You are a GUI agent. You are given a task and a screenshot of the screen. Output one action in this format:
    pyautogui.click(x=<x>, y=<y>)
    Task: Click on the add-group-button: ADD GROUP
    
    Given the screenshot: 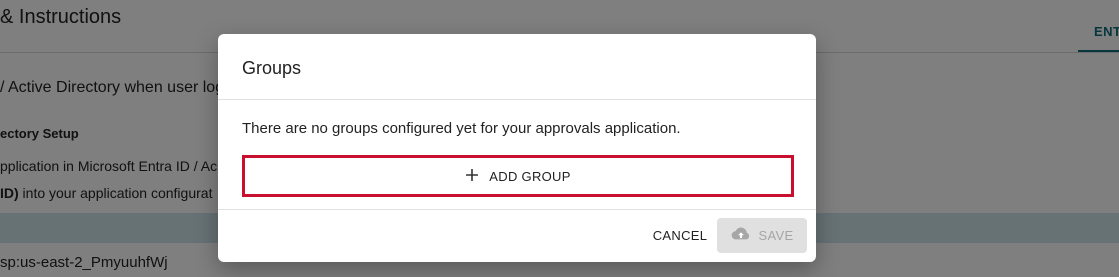 What is the action you would take?
    pyautogui.click(x=518, y=176)
    